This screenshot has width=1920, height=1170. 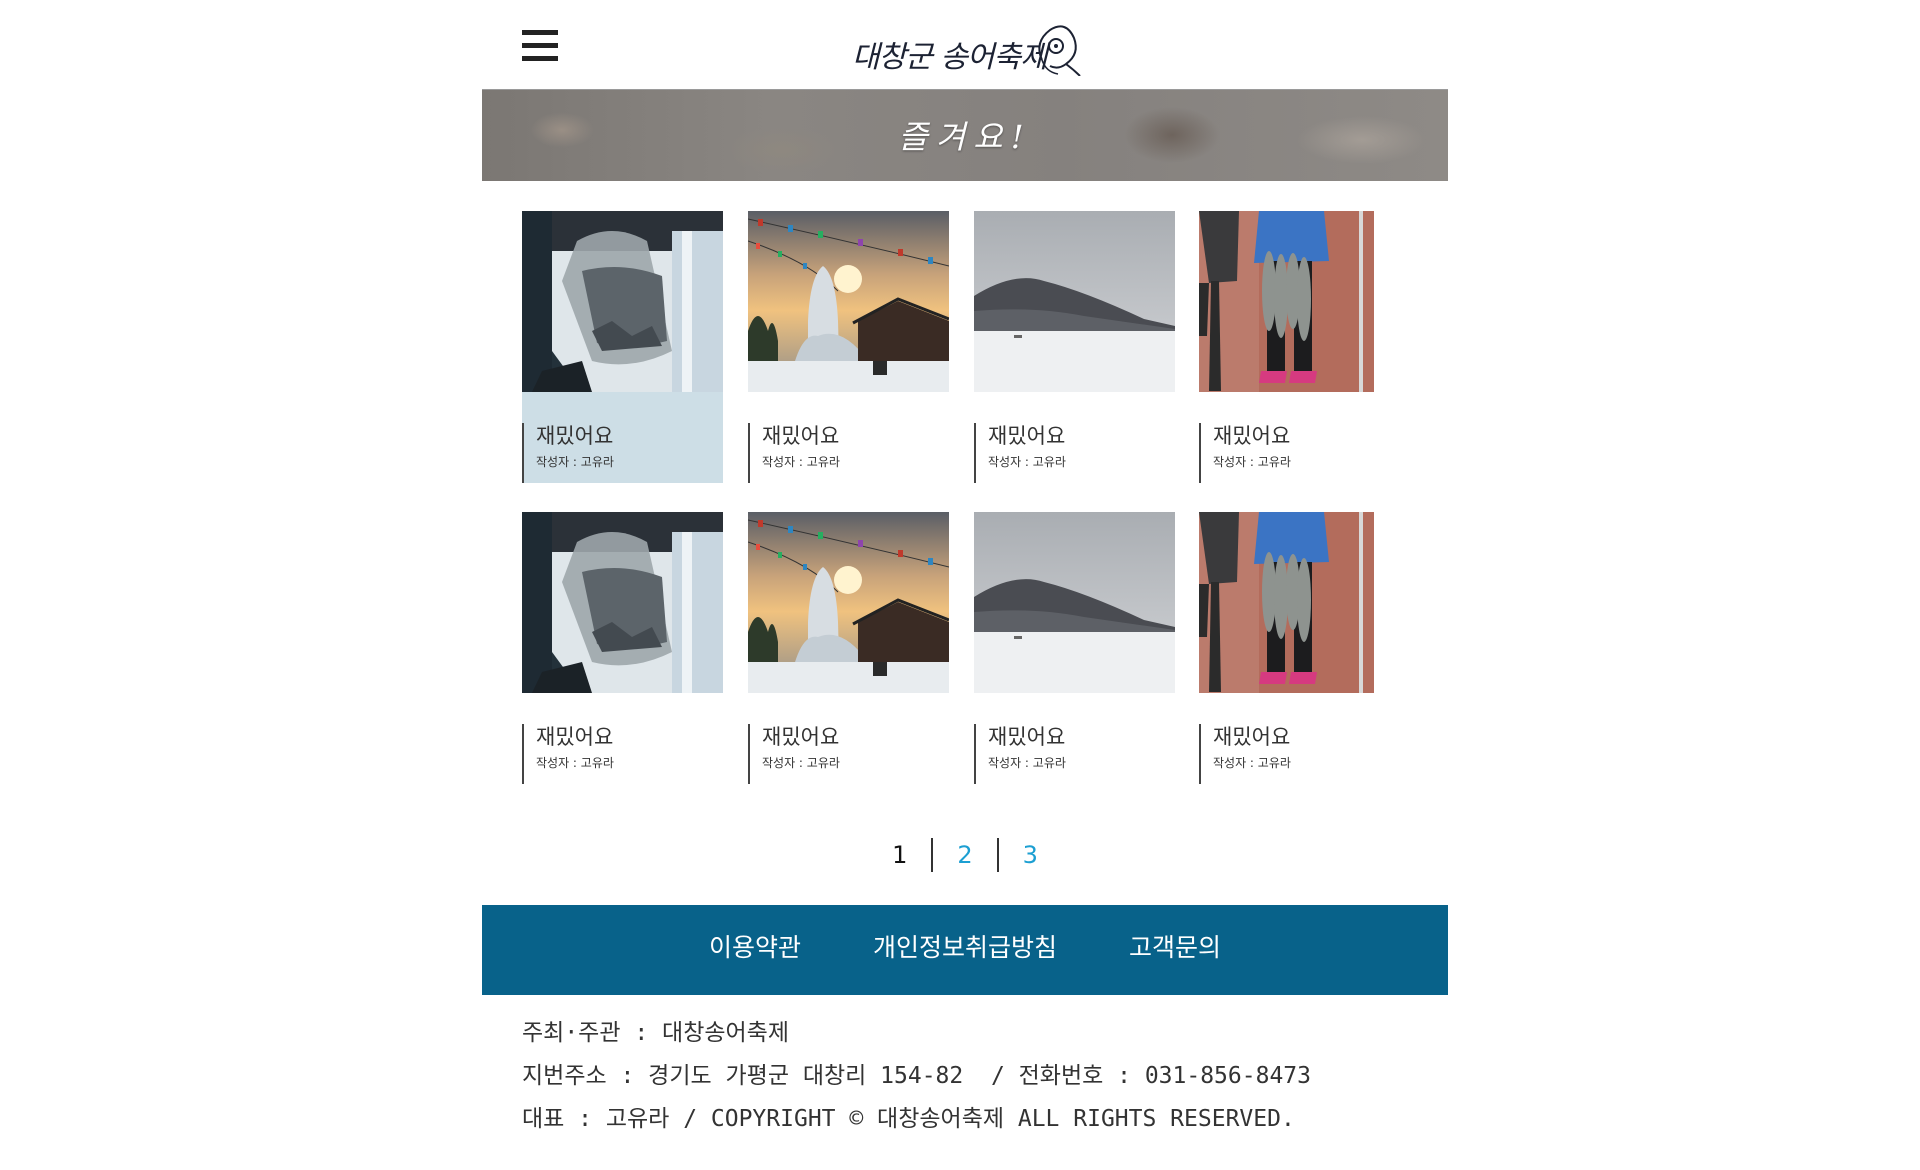 I want to click on footer-nav: 이용약관 개인정보취급방침 고객문의, so click(x=965, y=950).